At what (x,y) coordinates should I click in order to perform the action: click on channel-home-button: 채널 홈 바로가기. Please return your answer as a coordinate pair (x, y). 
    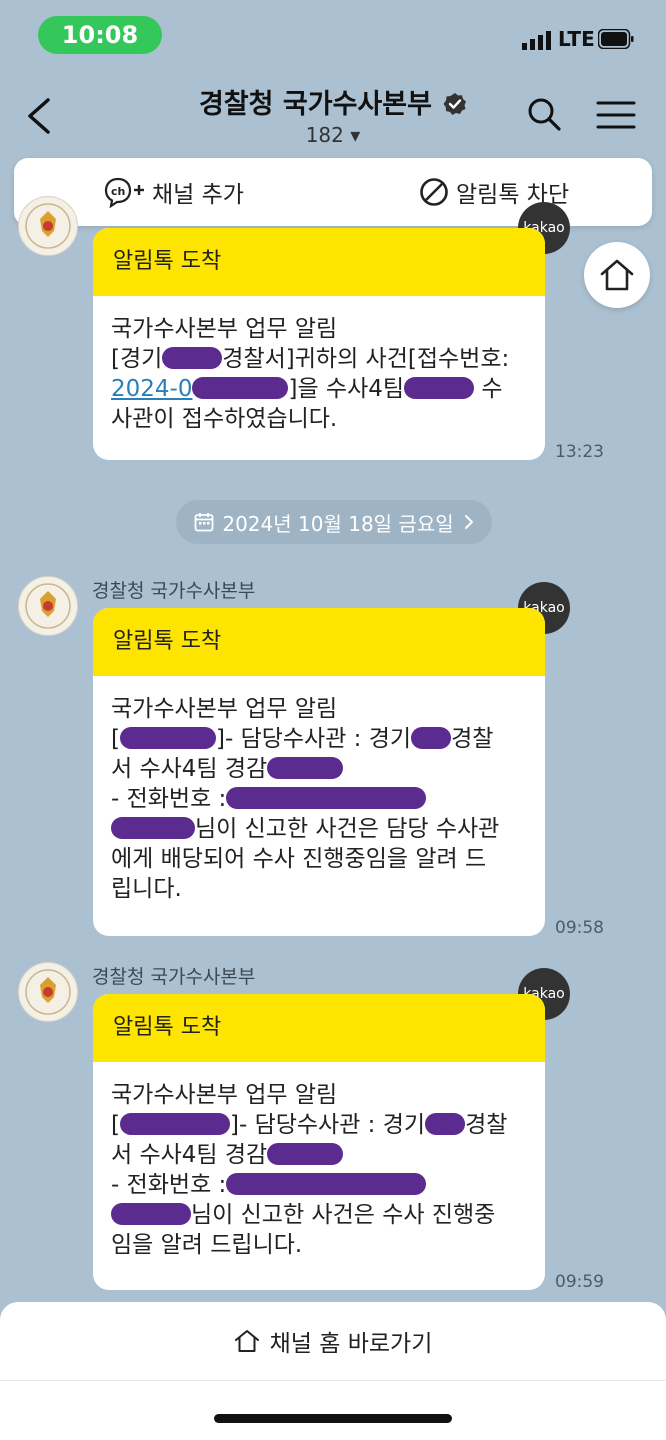
    Looking at the image, I should click on (333, 1341).